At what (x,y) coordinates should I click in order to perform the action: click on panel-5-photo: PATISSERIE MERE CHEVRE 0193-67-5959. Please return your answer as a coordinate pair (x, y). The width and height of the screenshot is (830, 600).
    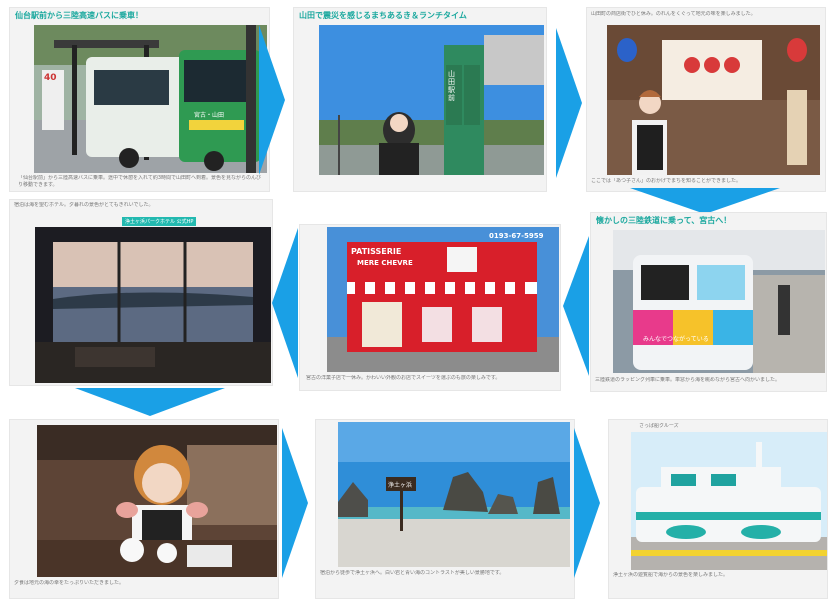
    Looking at the image, I should click on (443, 299).